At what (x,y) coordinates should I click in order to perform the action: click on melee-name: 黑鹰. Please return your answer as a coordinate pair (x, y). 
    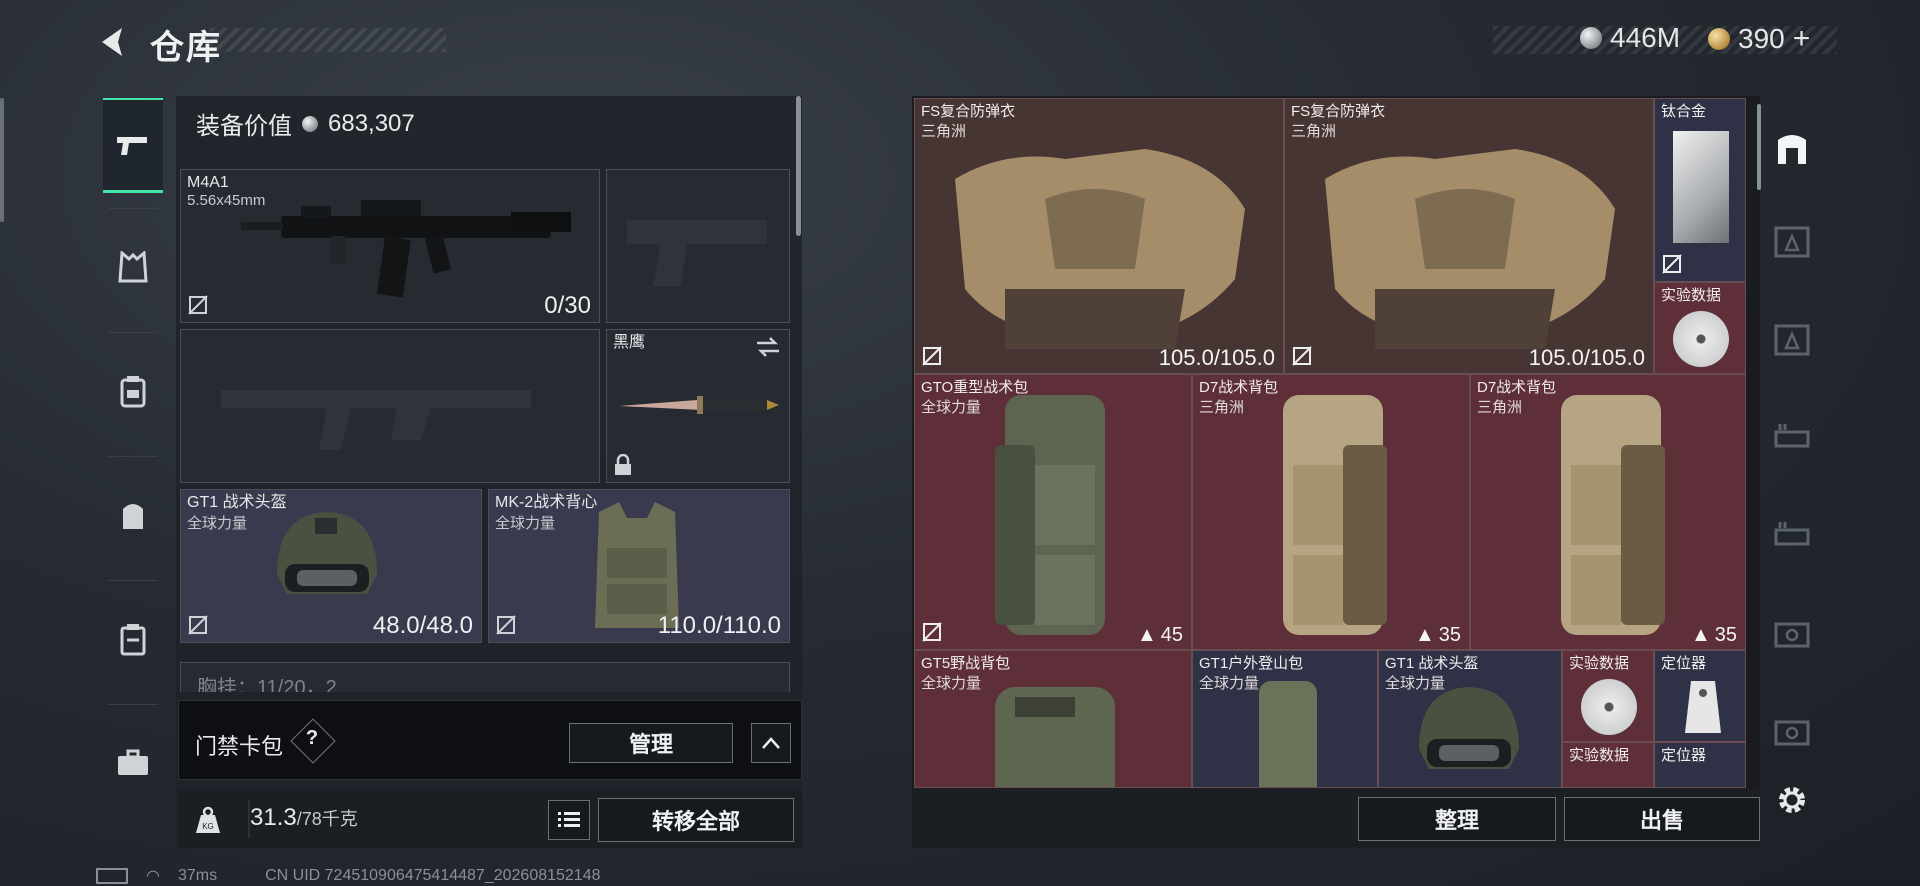
    Looking at the image, I should click on (629, 342).